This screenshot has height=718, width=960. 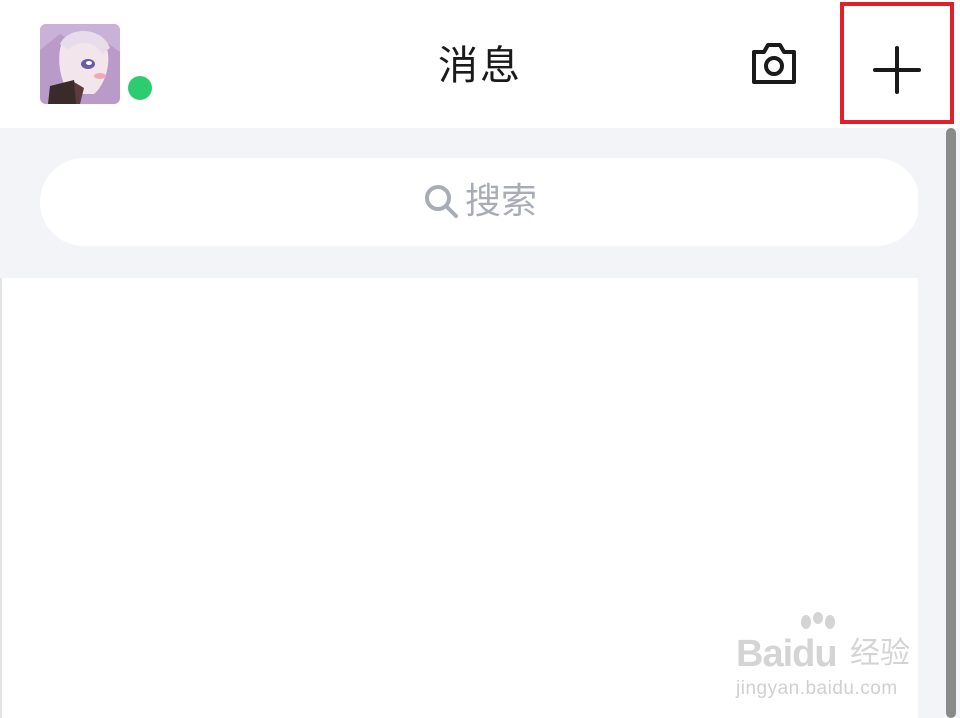 I want to click on add-button, so click(x=897, y=63).